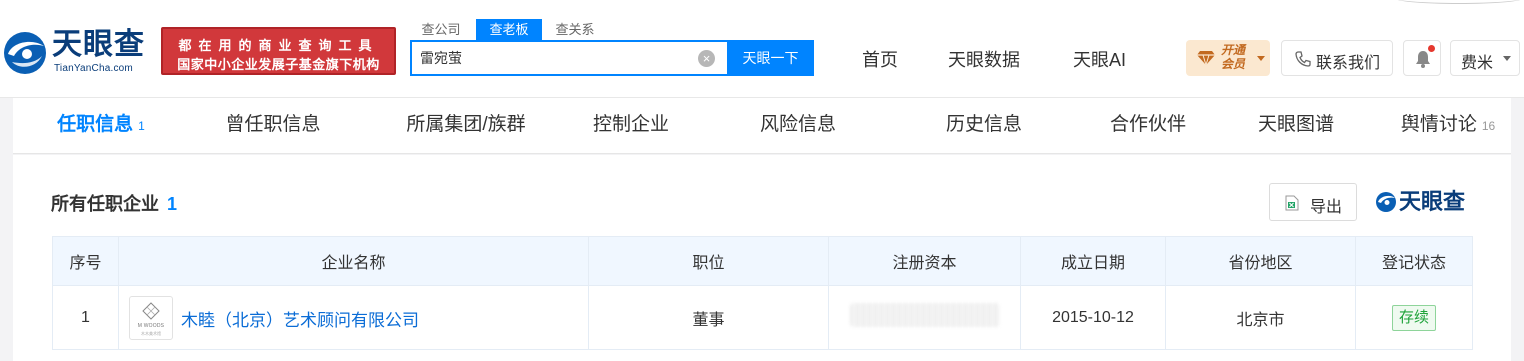 This screenshot has width=1524, height=361. I want to click on logo-english-text: TianYanCha.com, so click(93, 68).